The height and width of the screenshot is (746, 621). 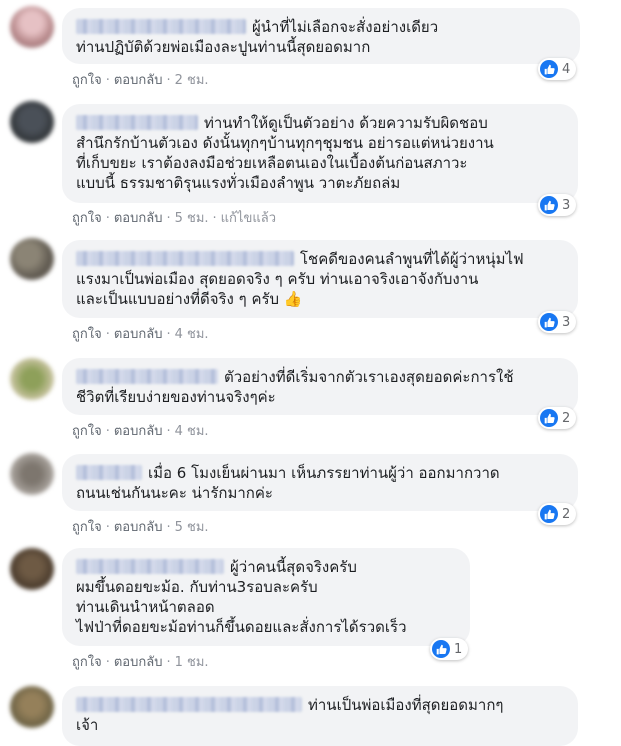 I want to click on timestamp: 1 ชม., so click(x=192, y=662).